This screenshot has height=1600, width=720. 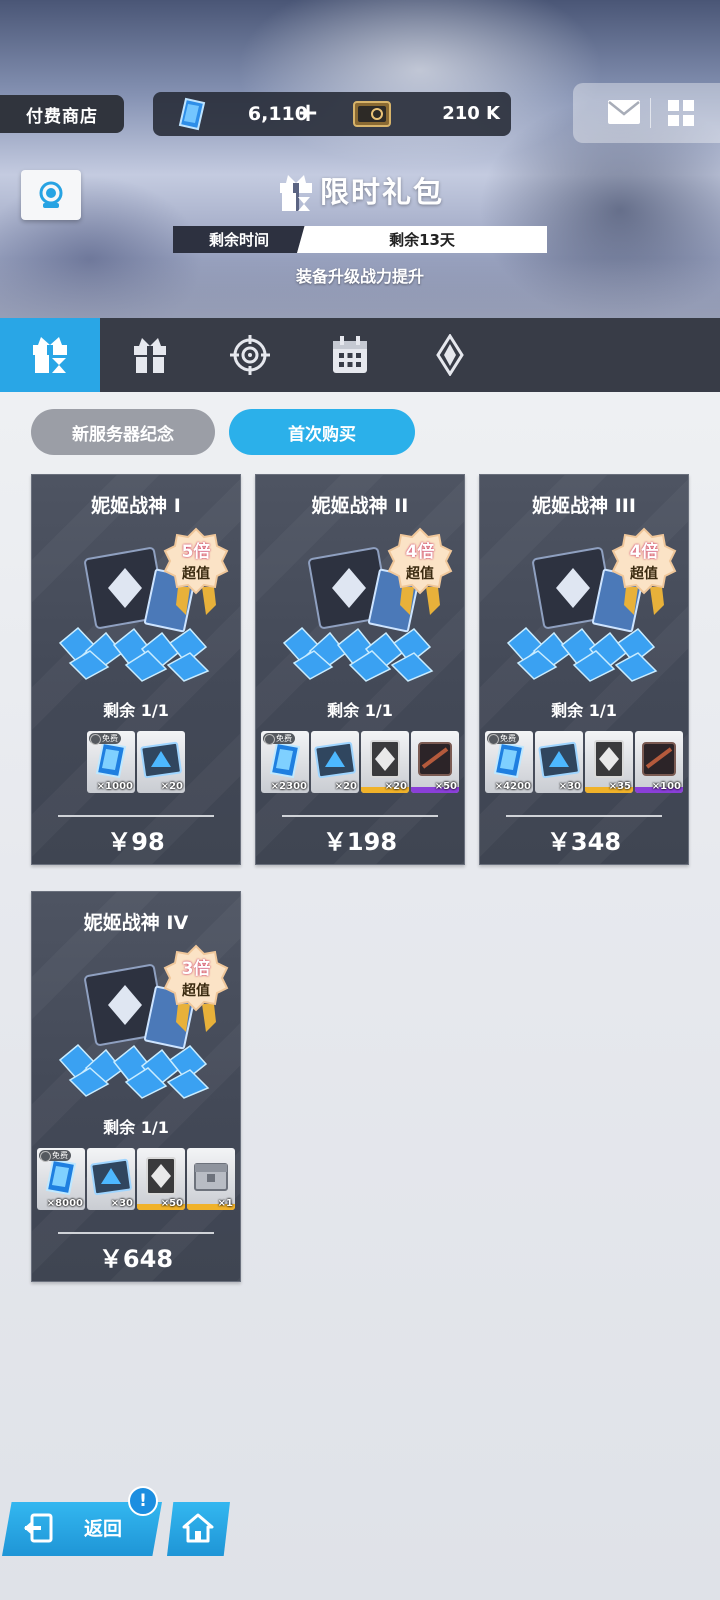 I want to click on calendar-icon, so click(x=350, y=354).